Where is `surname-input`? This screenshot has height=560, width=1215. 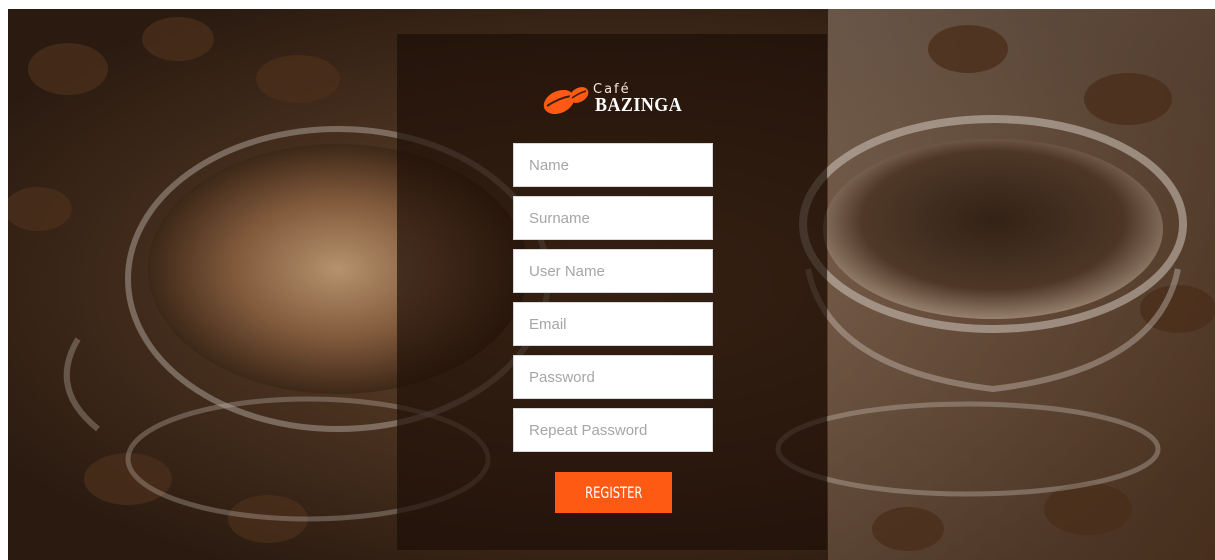 surname-input is located at coordinates (613, 218).